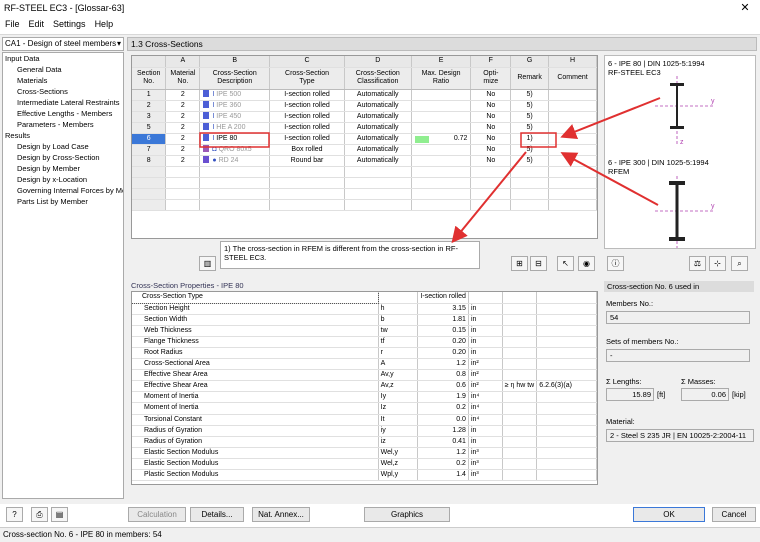 The height and width of the screenshot is (542, 760). Describe the element at coordinates (63, 113) in the screenshot. I see `nav-item-effective-lengths: Effective Lengths - Members` at that location.